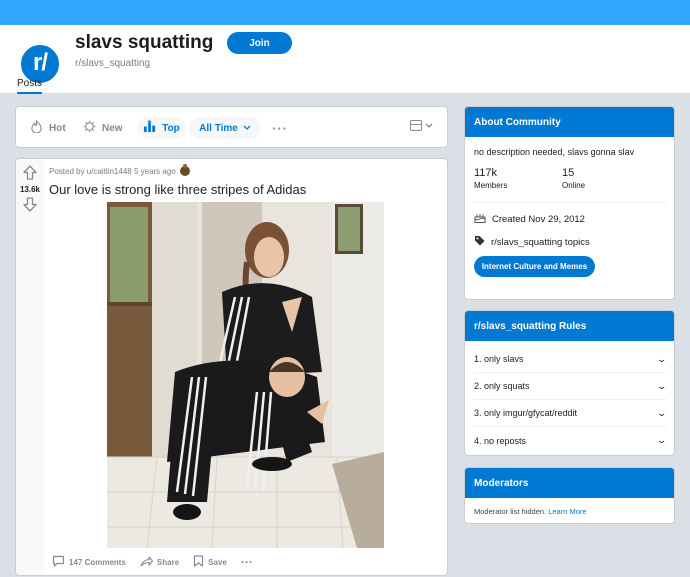 This screenshot has width=690, height=577. What do you see at coordinates (534, 266) in the screenshot?
I see `topic-chip: Internet Culture and Memes` at bounding box center [534, 266].